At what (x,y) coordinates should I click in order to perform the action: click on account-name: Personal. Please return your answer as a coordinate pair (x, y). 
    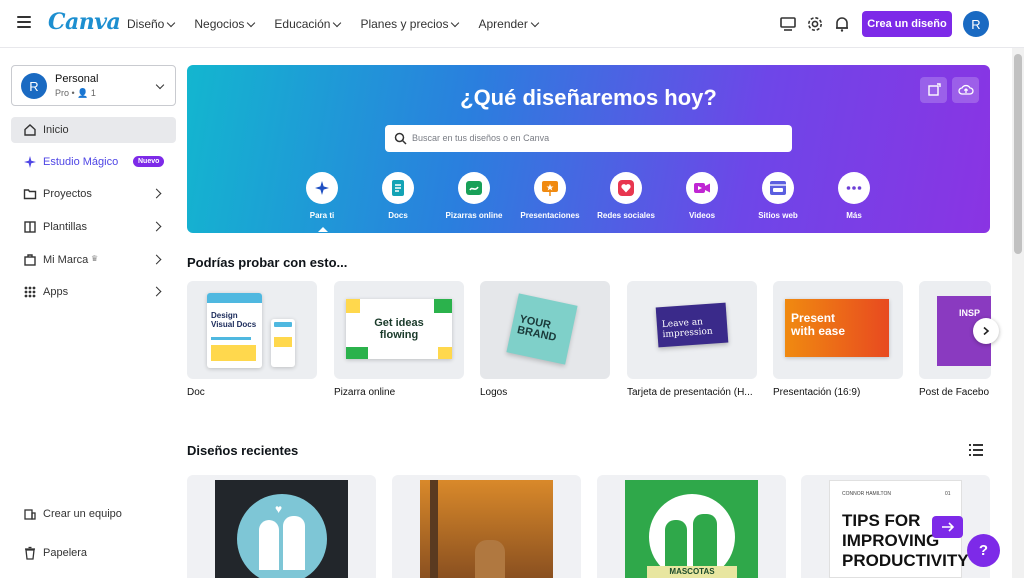
    Looking at the image, I should click on (77, 79).